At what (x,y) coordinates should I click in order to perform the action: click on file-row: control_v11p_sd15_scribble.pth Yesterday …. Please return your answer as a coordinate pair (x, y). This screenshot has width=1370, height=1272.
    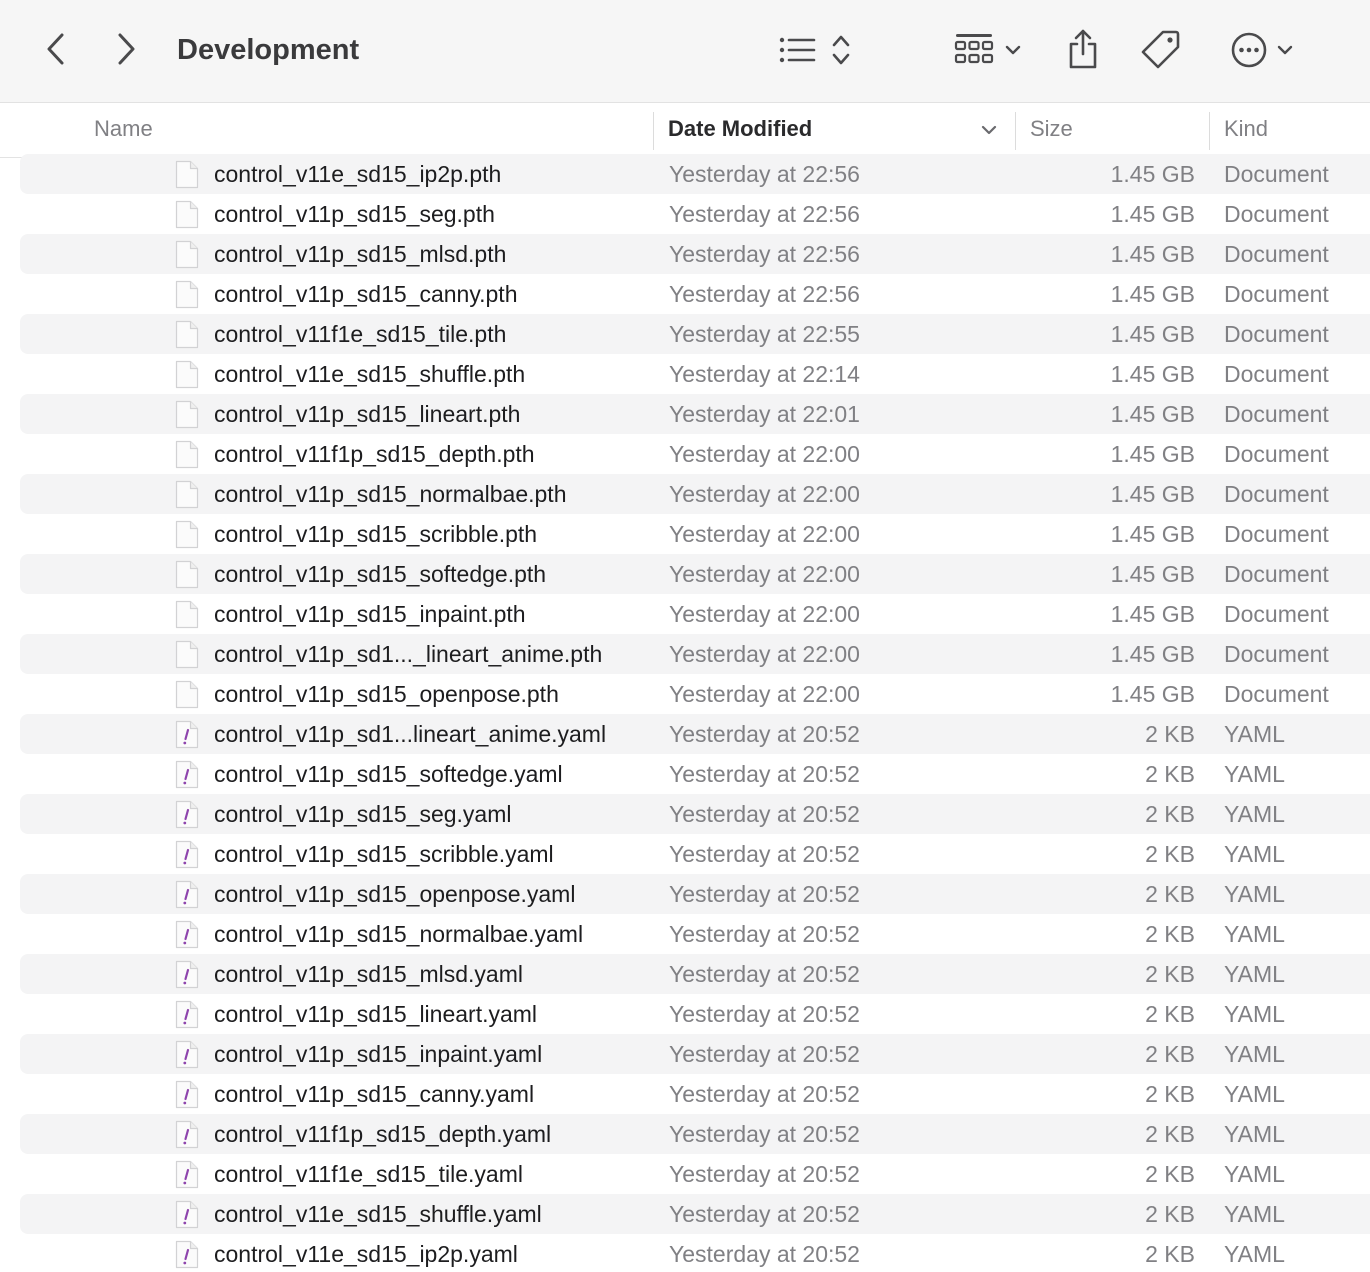
    Looking at the image, I should click on (685, 534).